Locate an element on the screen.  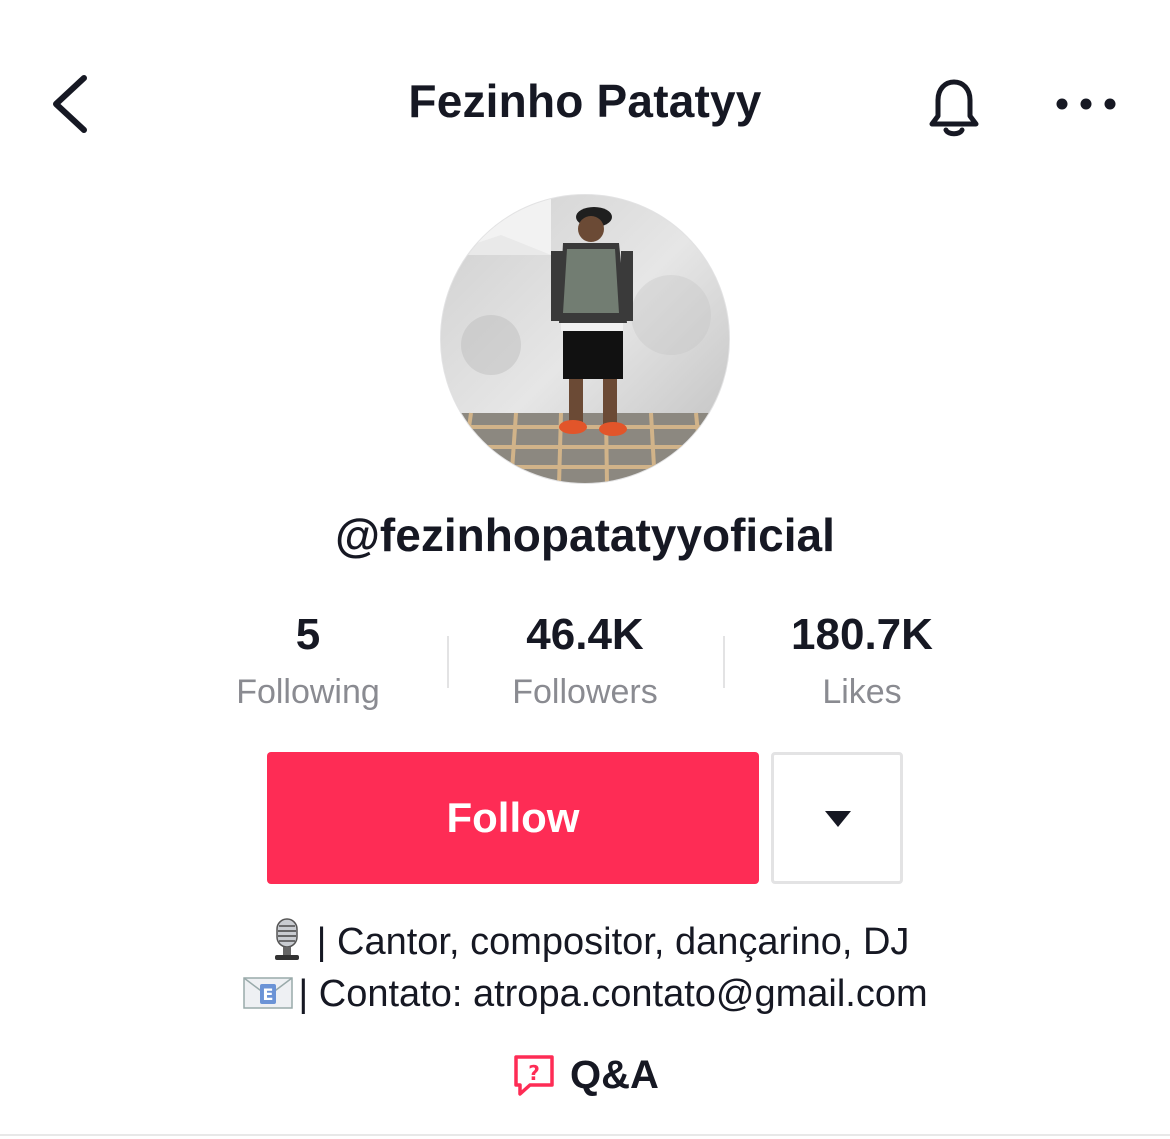
stats-row: 5 Following 46.4K Followers 180.7K Likes is located at coordinates (585, 661).